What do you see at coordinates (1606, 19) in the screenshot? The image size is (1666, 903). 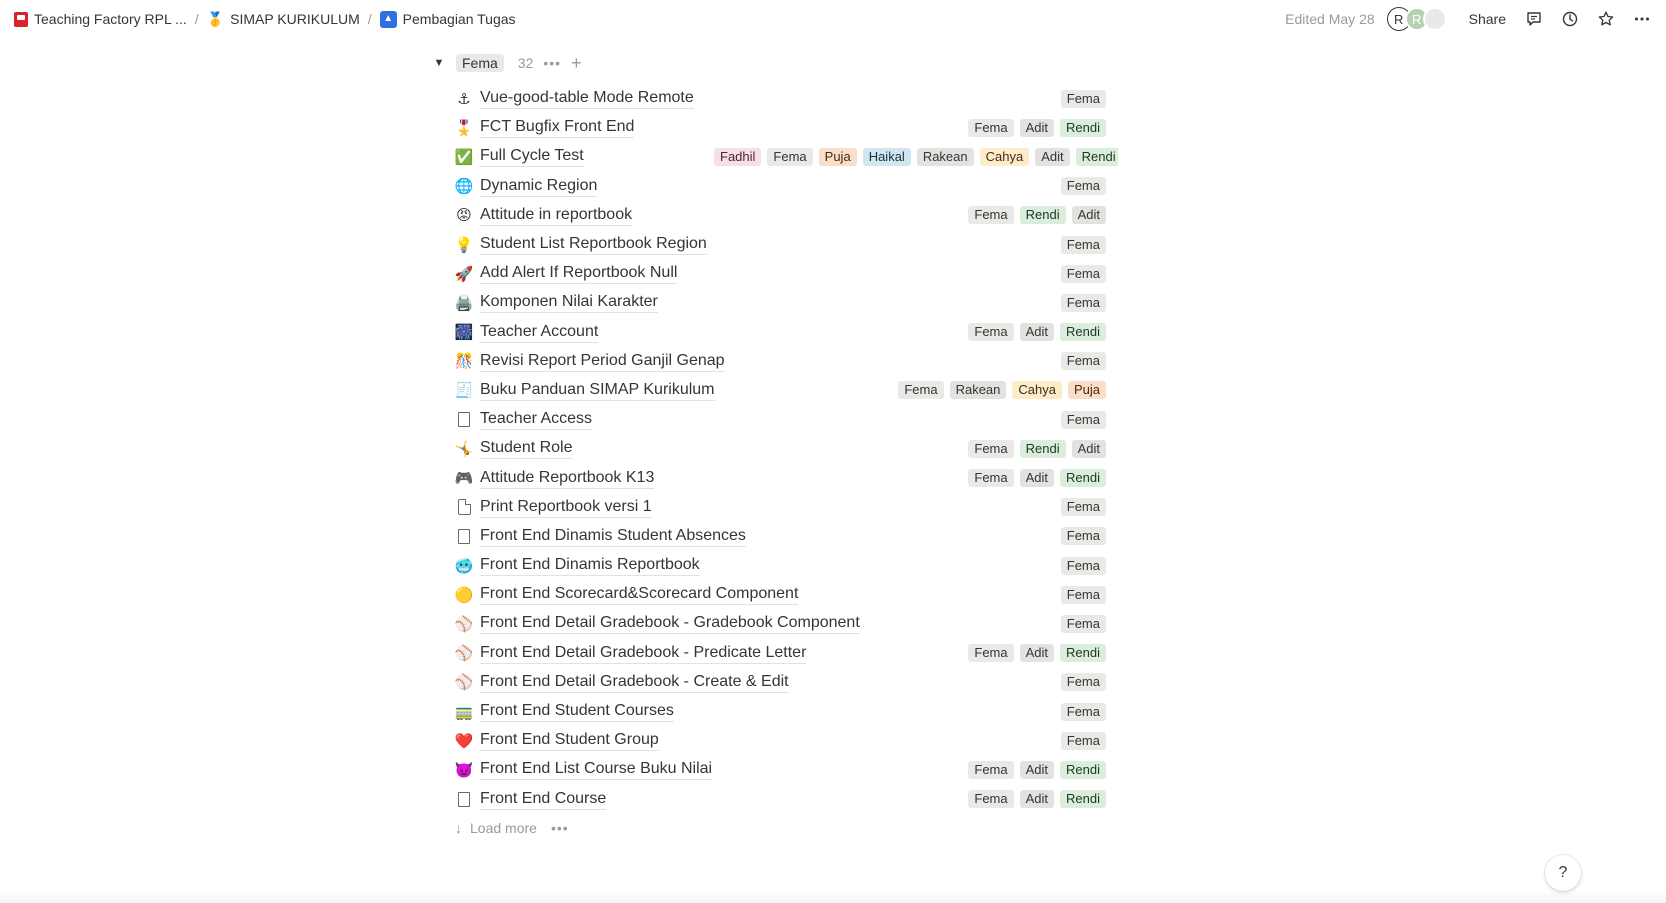 I see `favorite-button` at bounding box center [1606, 19].